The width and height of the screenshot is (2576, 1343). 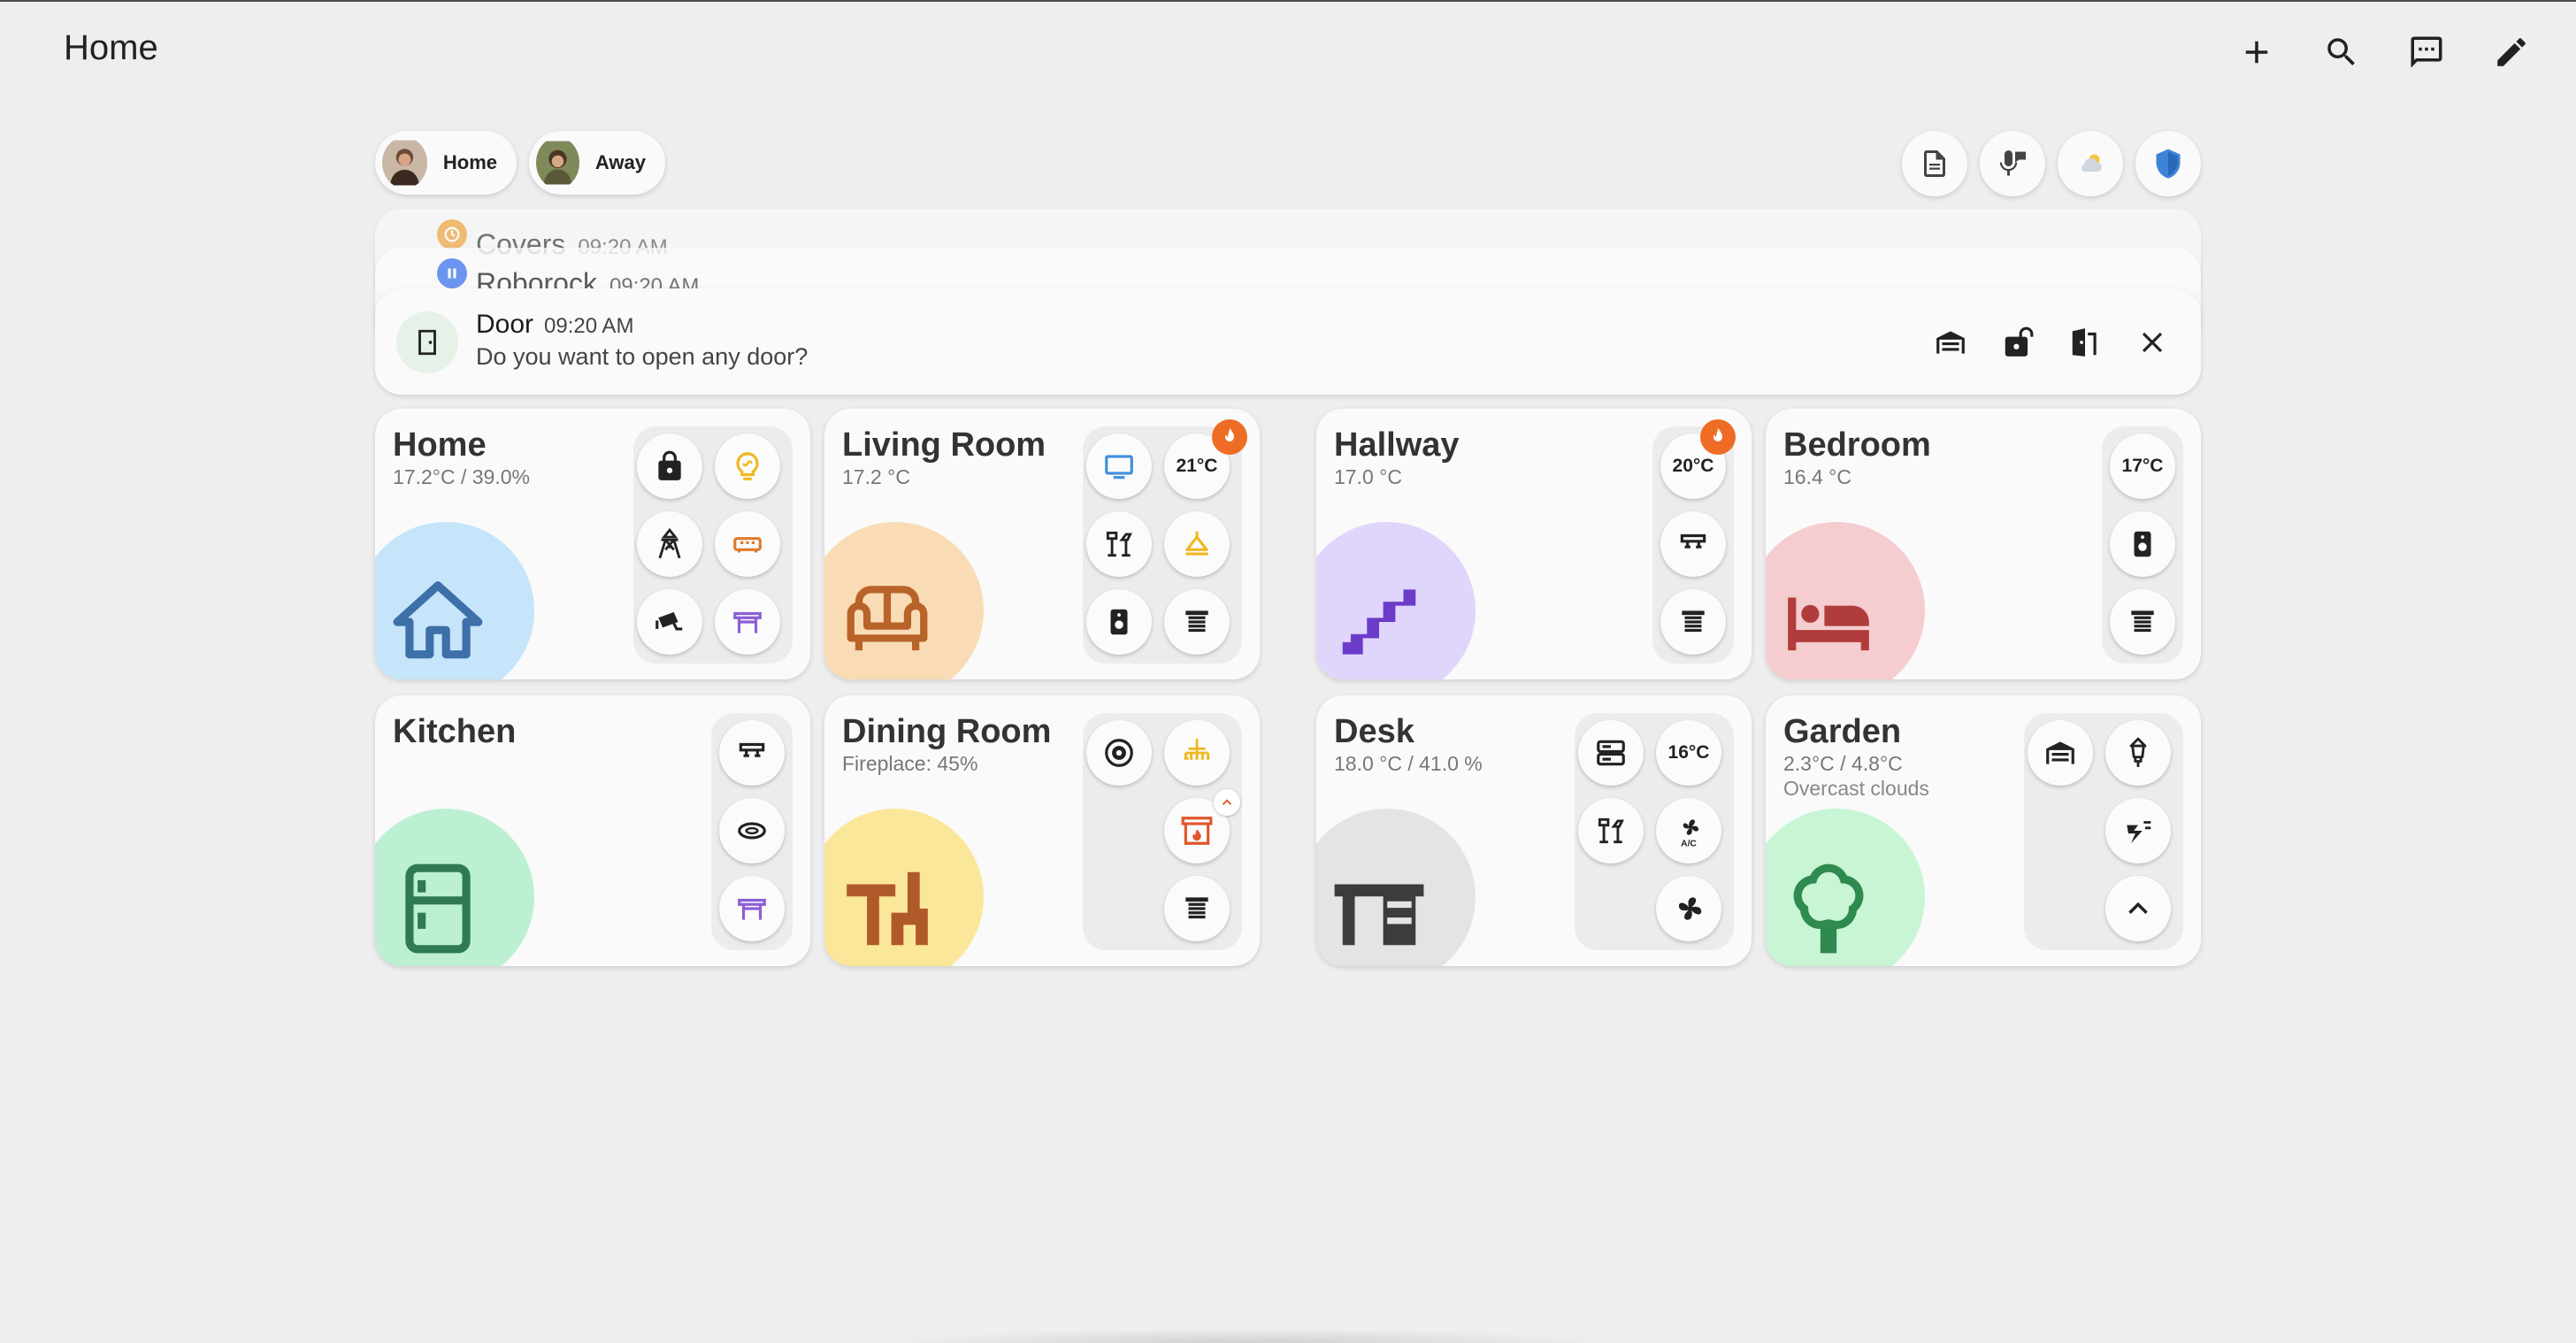 I want to click on person-chip-away: Away, so click(x=597, y=163).